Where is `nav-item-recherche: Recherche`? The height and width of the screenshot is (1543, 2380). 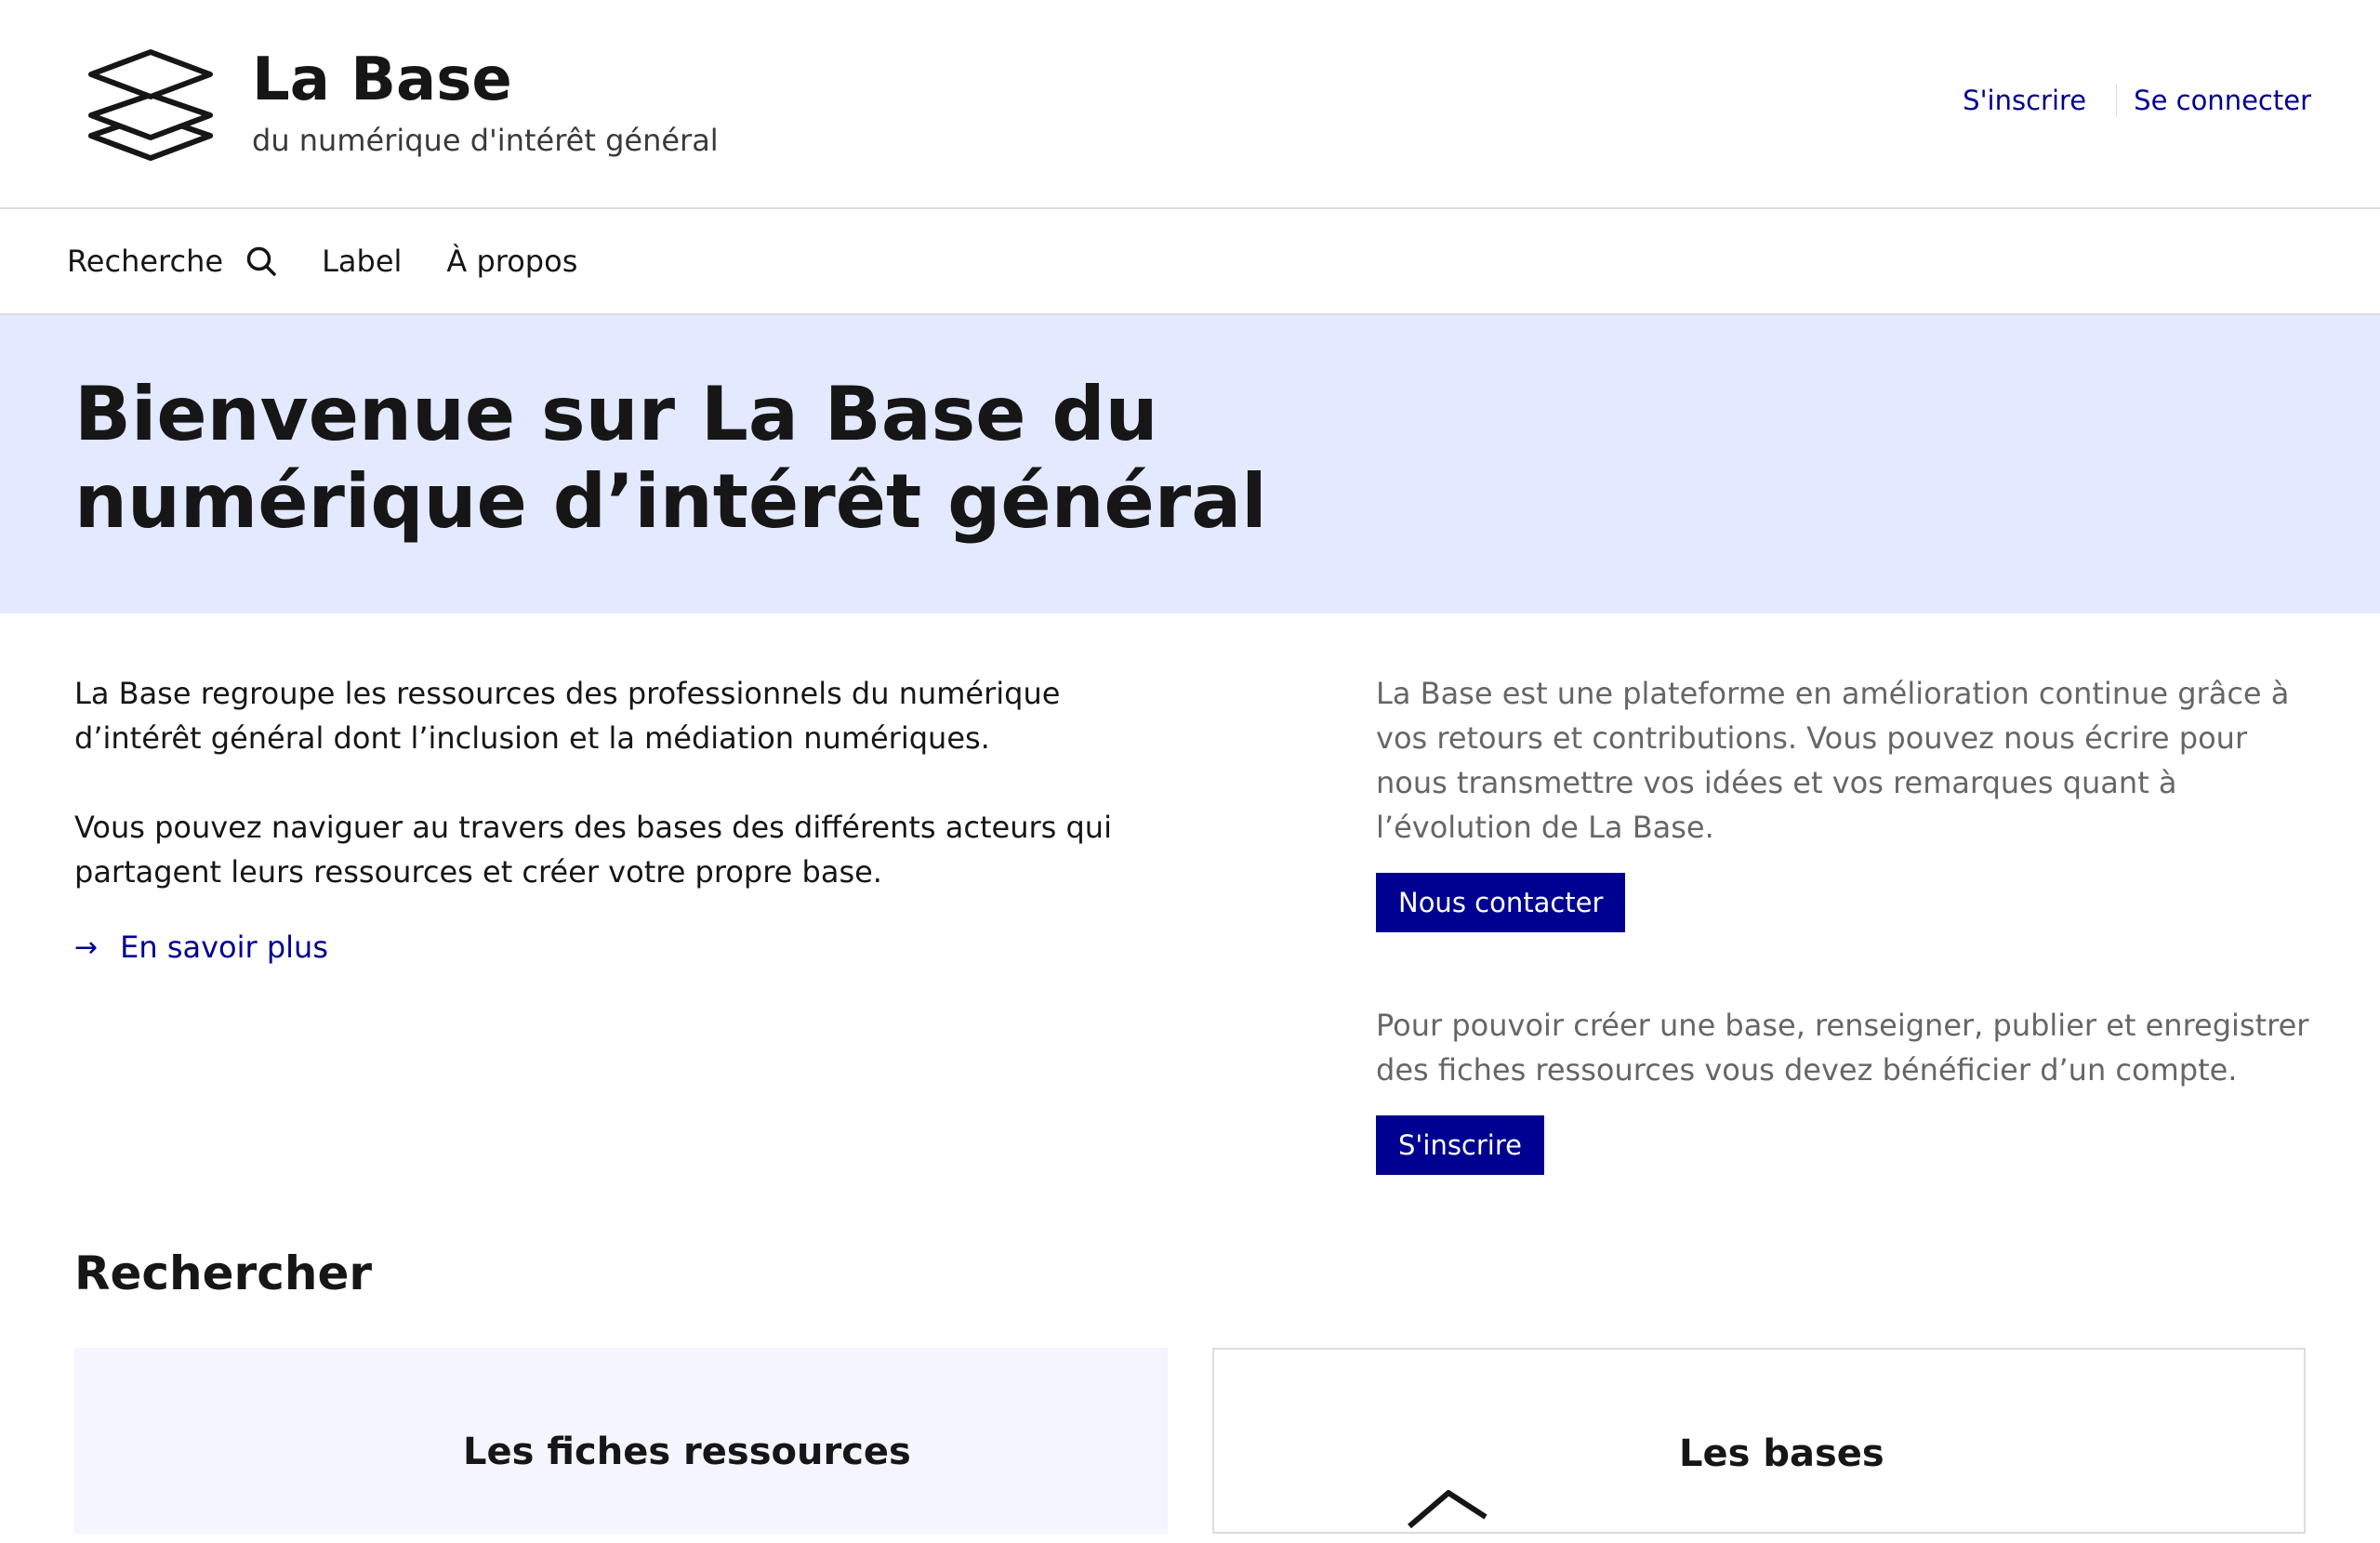
nav-item-recherche: Recherche is located at coordinates (172, 261).